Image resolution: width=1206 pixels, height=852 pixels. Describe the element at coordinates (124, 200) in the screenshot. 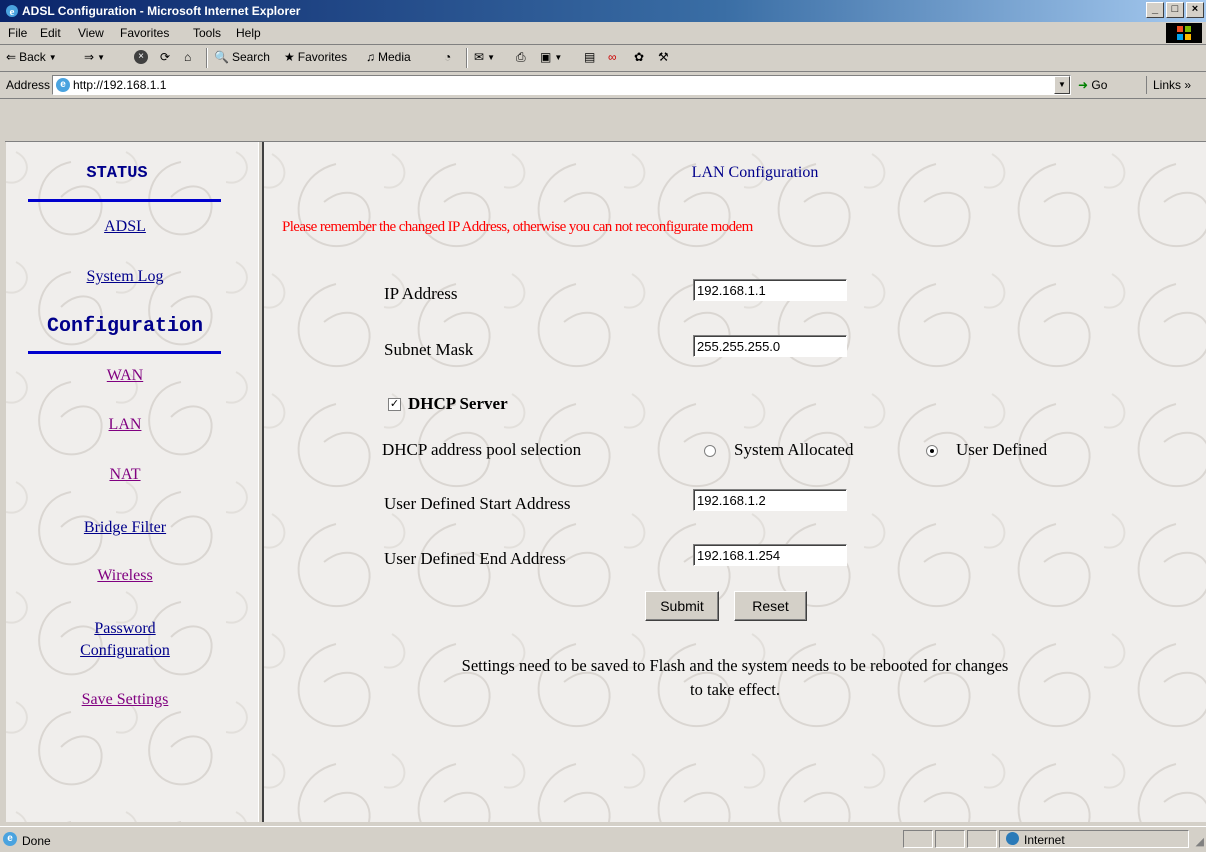

I see `status-divider` at that location.